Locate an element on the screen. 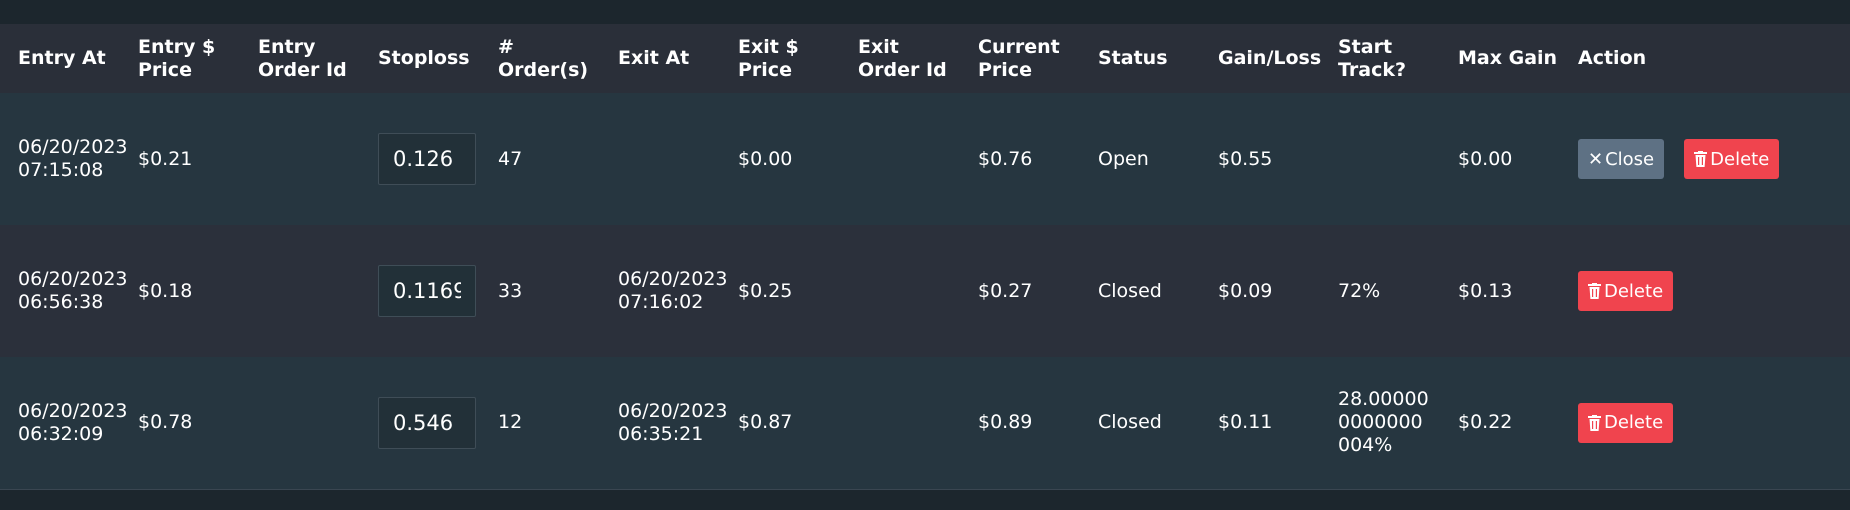 The height and width of the screenshot is (510, 1850). column-header-status: Status is located at coordinates (1133, 58).